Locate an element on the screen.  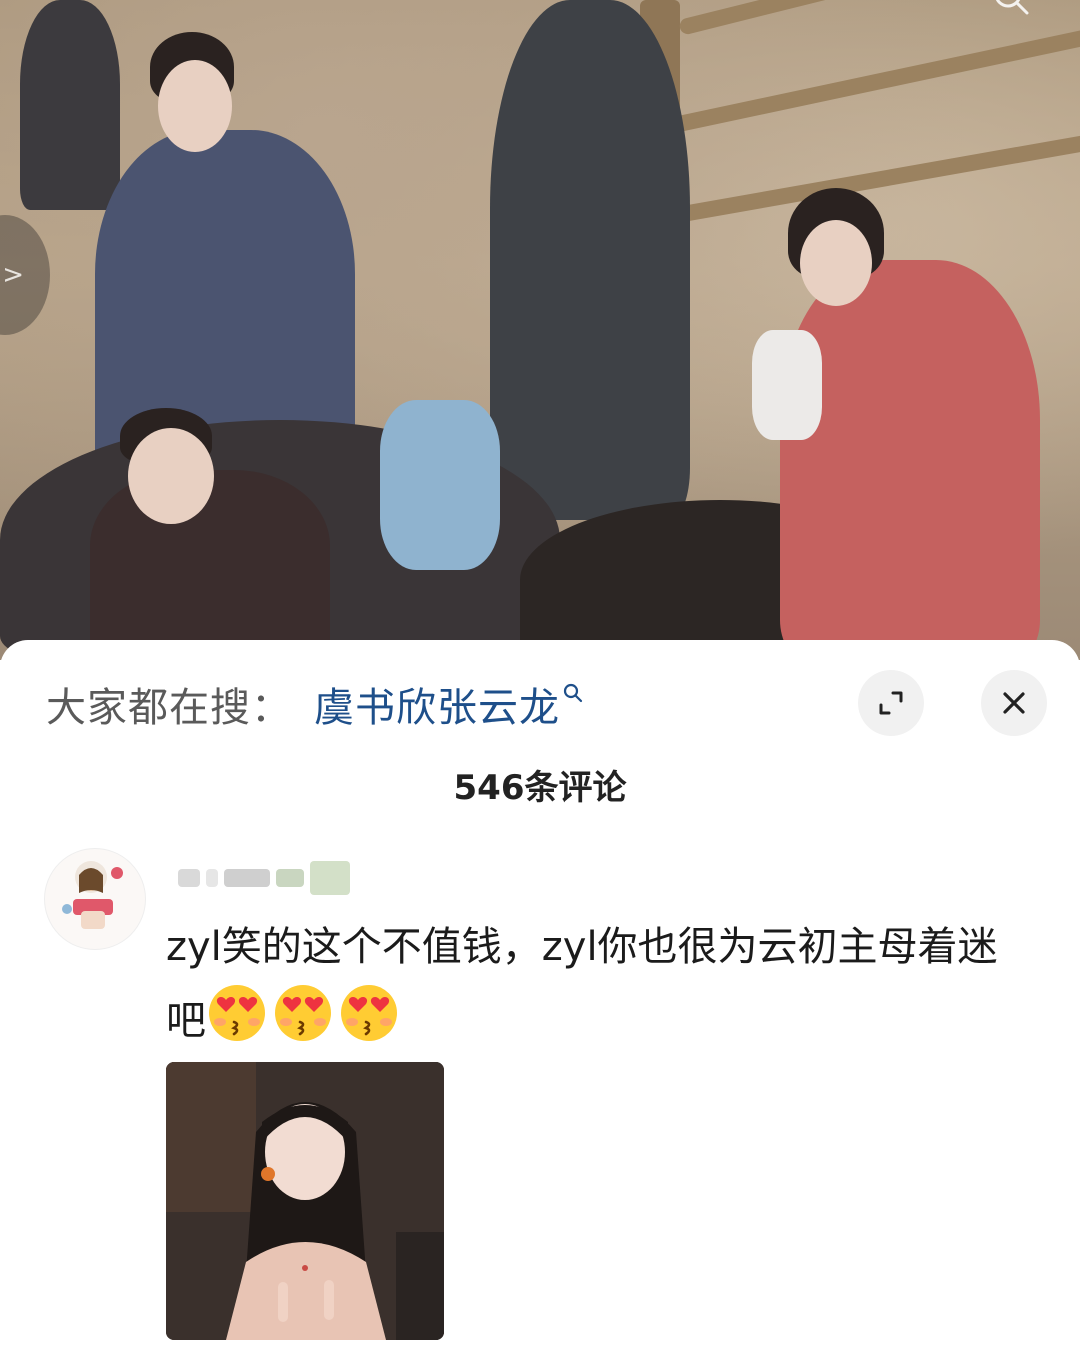
close-button is located at coordinates (1014, 703).